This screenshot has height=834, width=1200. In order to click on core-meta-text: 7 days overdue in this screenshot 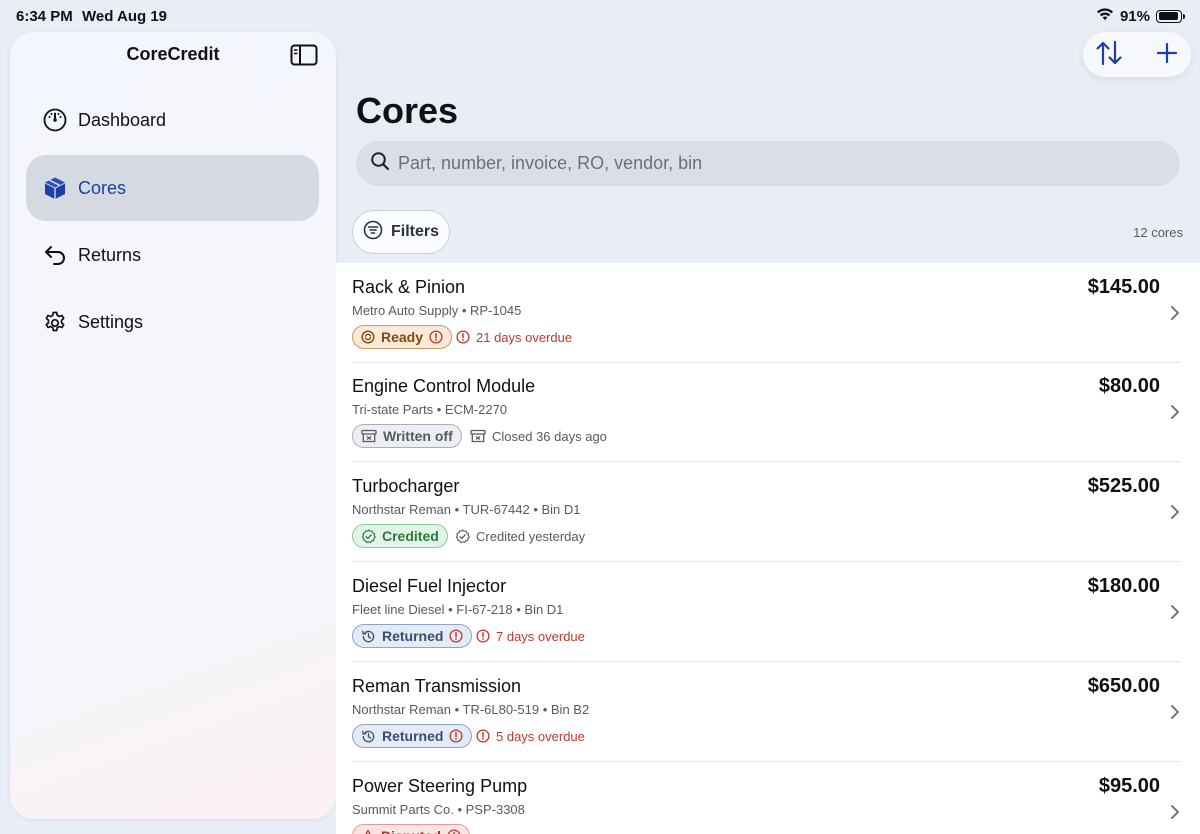, I will do `click(540, 636)`.